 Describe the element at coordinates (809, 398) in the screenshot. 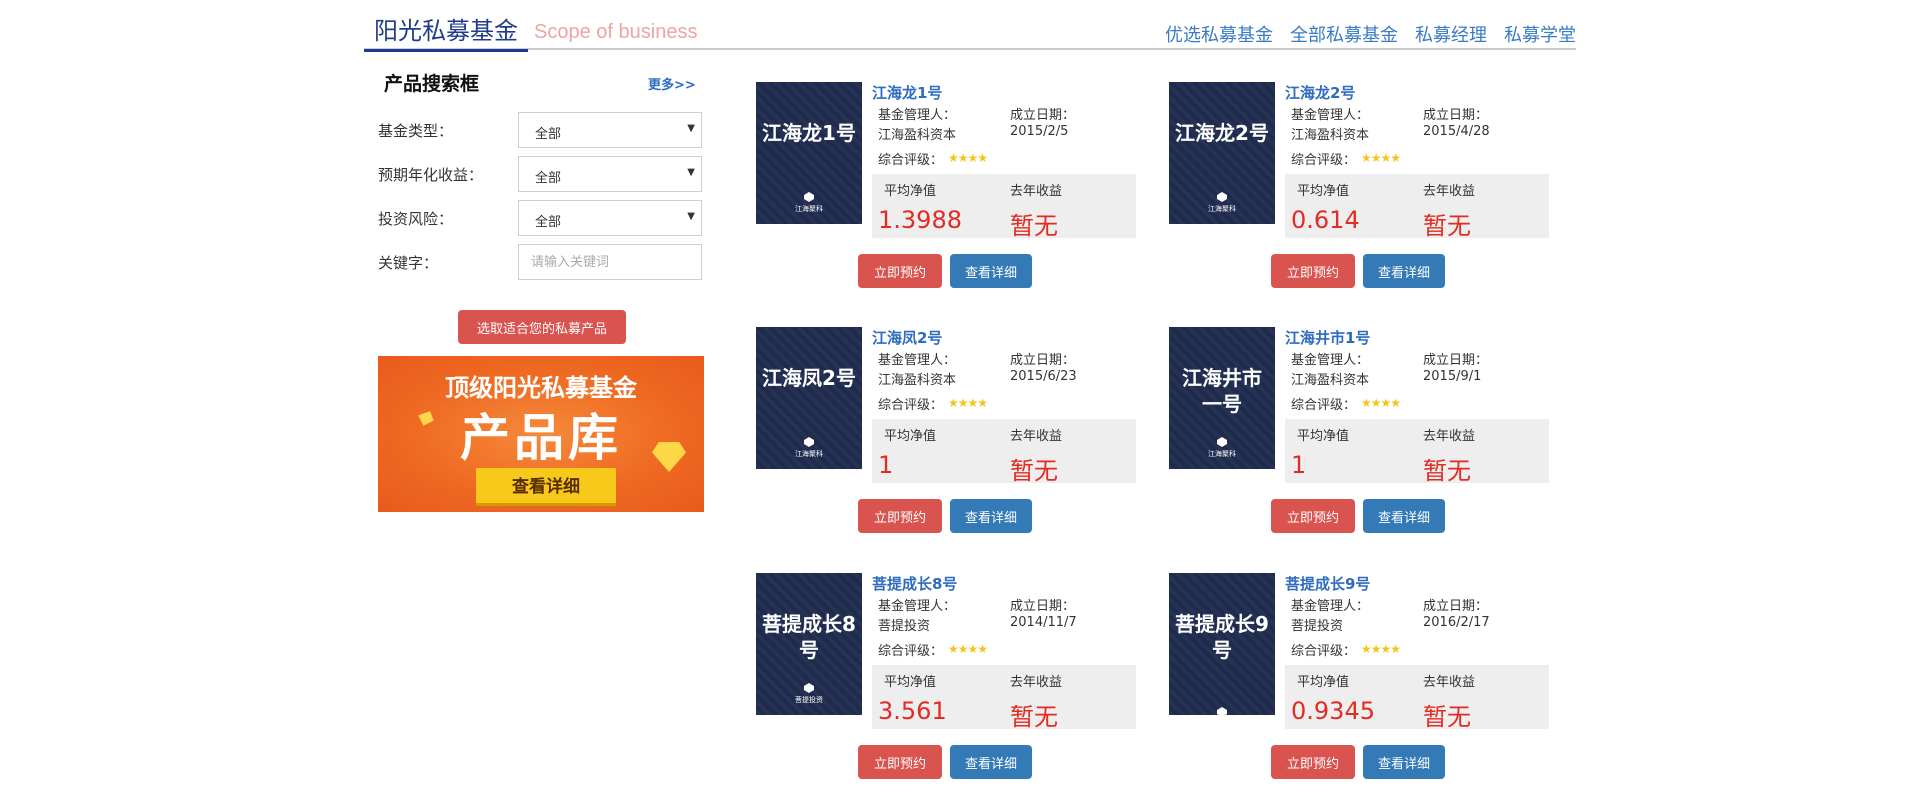

I see `product-cover-image: 江海凤2号 江海聚科` at that location.